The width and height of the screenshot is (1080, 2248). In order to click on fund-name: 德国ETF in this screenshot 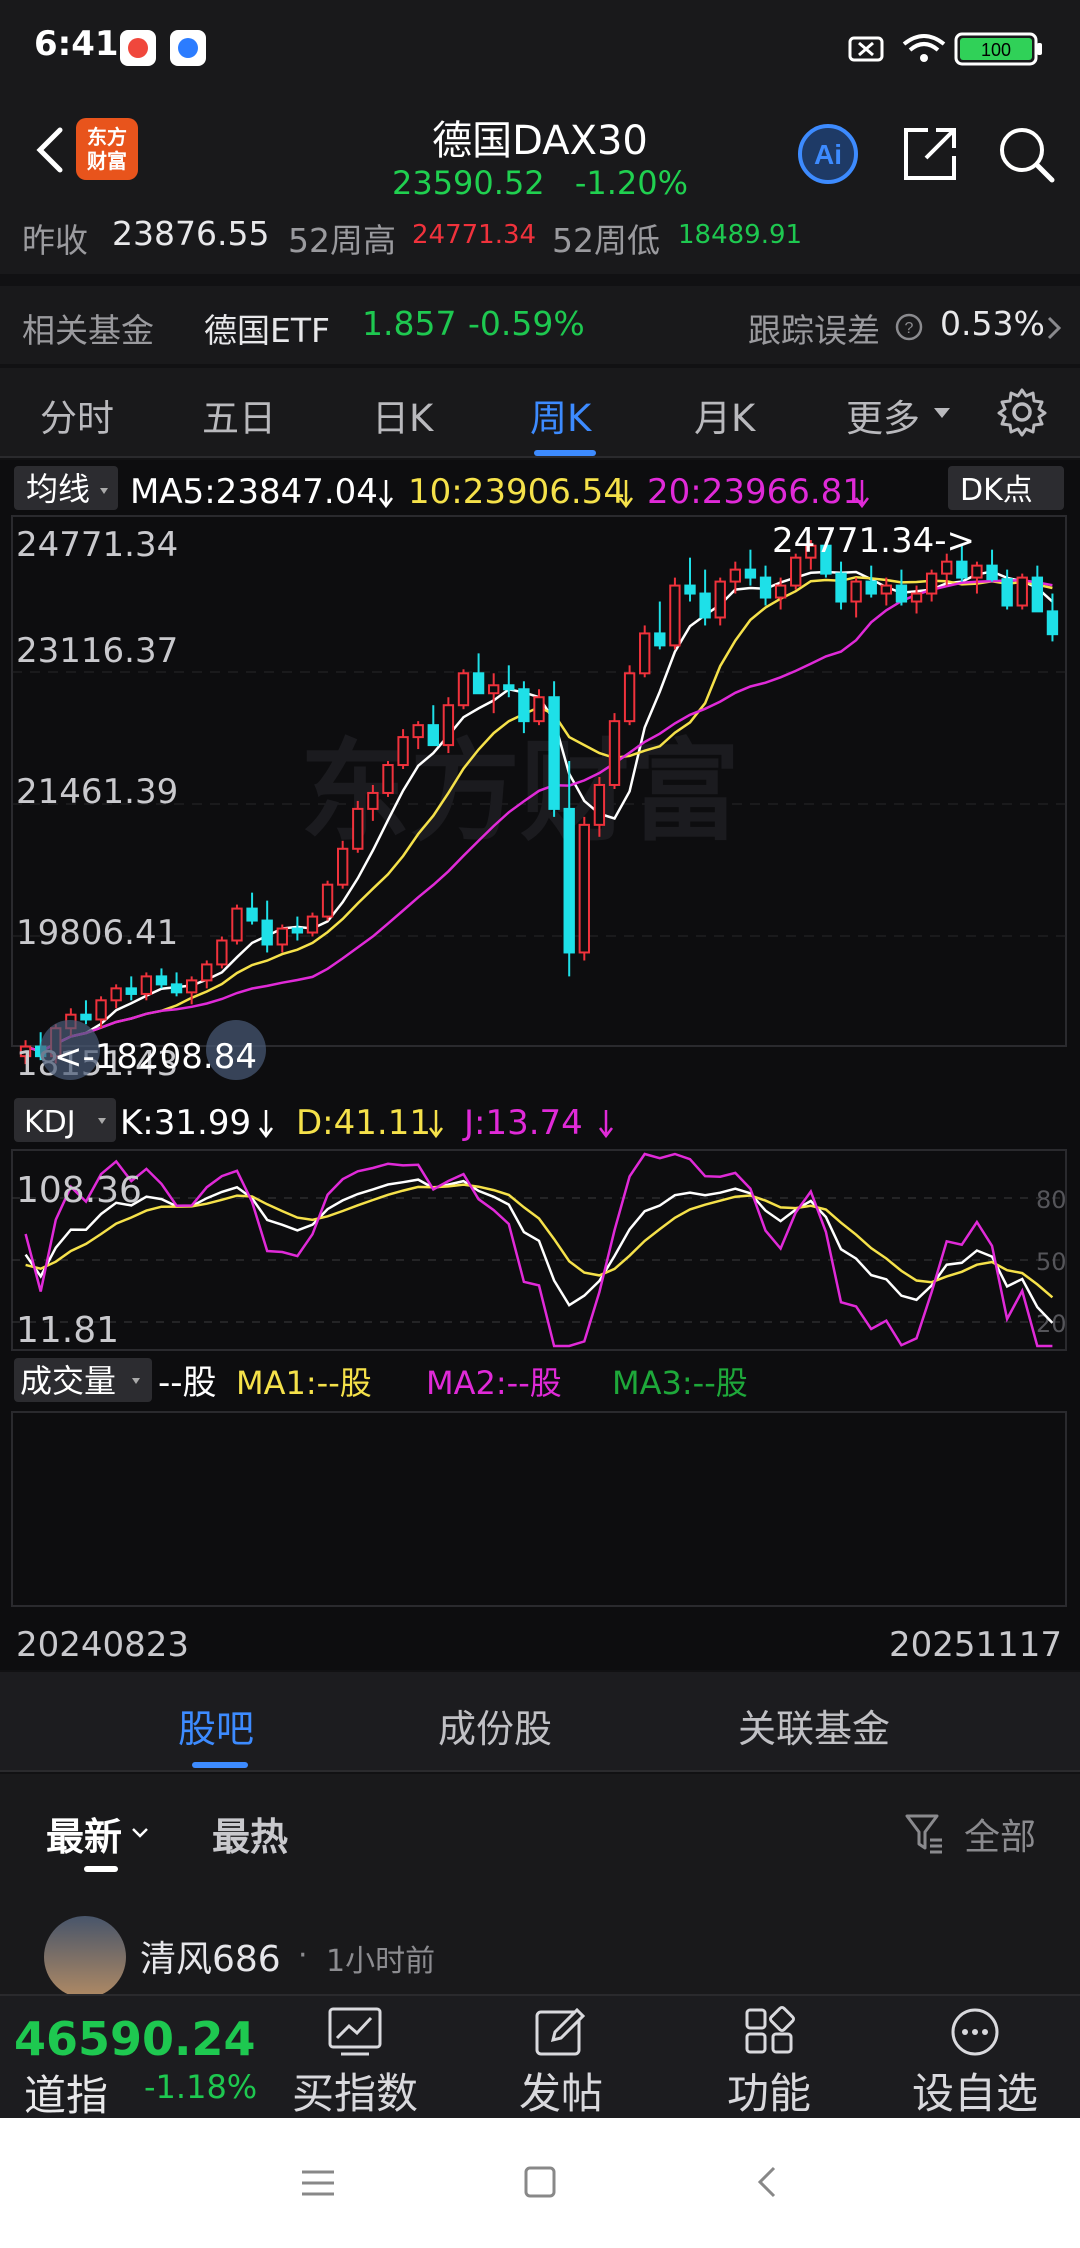, I will do `click(267, 330)`.